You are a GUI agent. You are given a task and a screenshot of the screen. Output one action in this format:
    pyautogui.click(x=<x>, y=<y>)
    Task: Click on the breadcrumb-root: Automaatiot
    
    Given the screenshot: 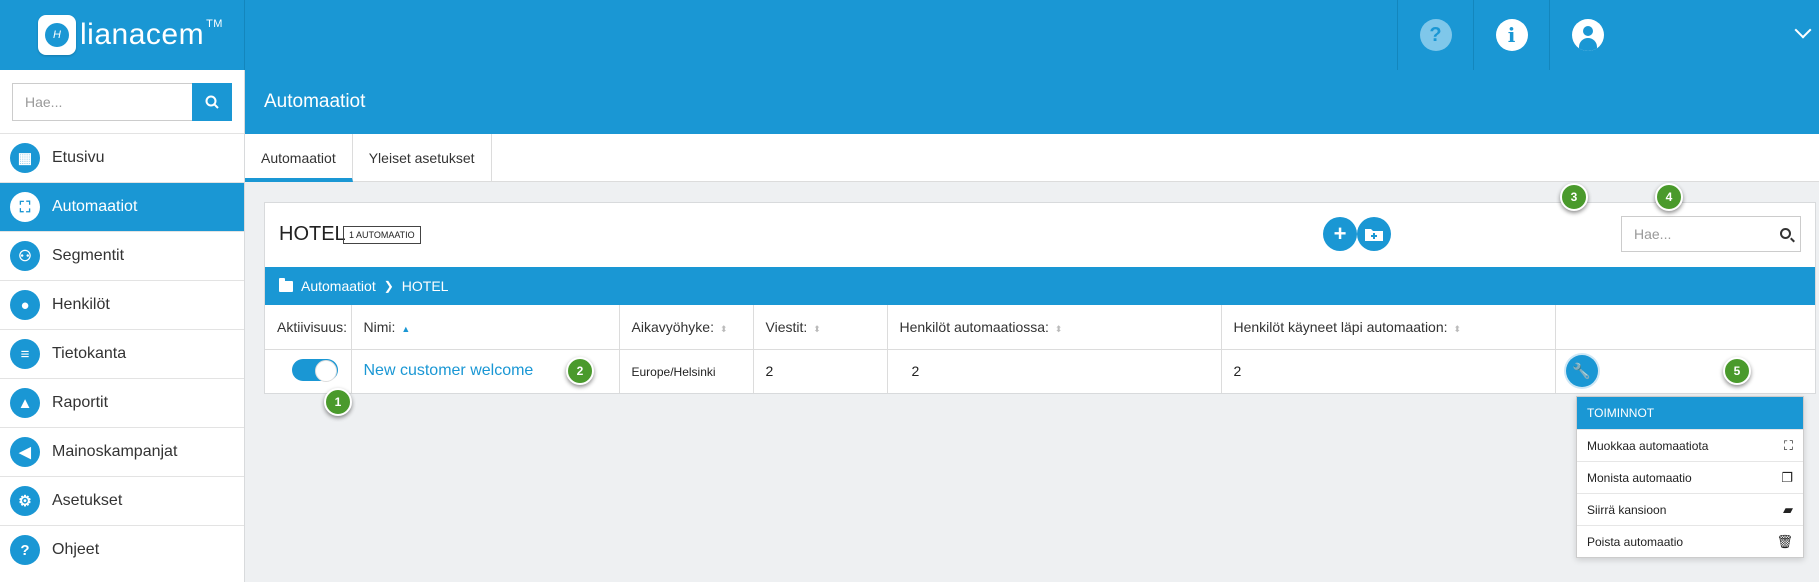 What is the action you would take?
    pyautogui.click(x=338, y=286)
    